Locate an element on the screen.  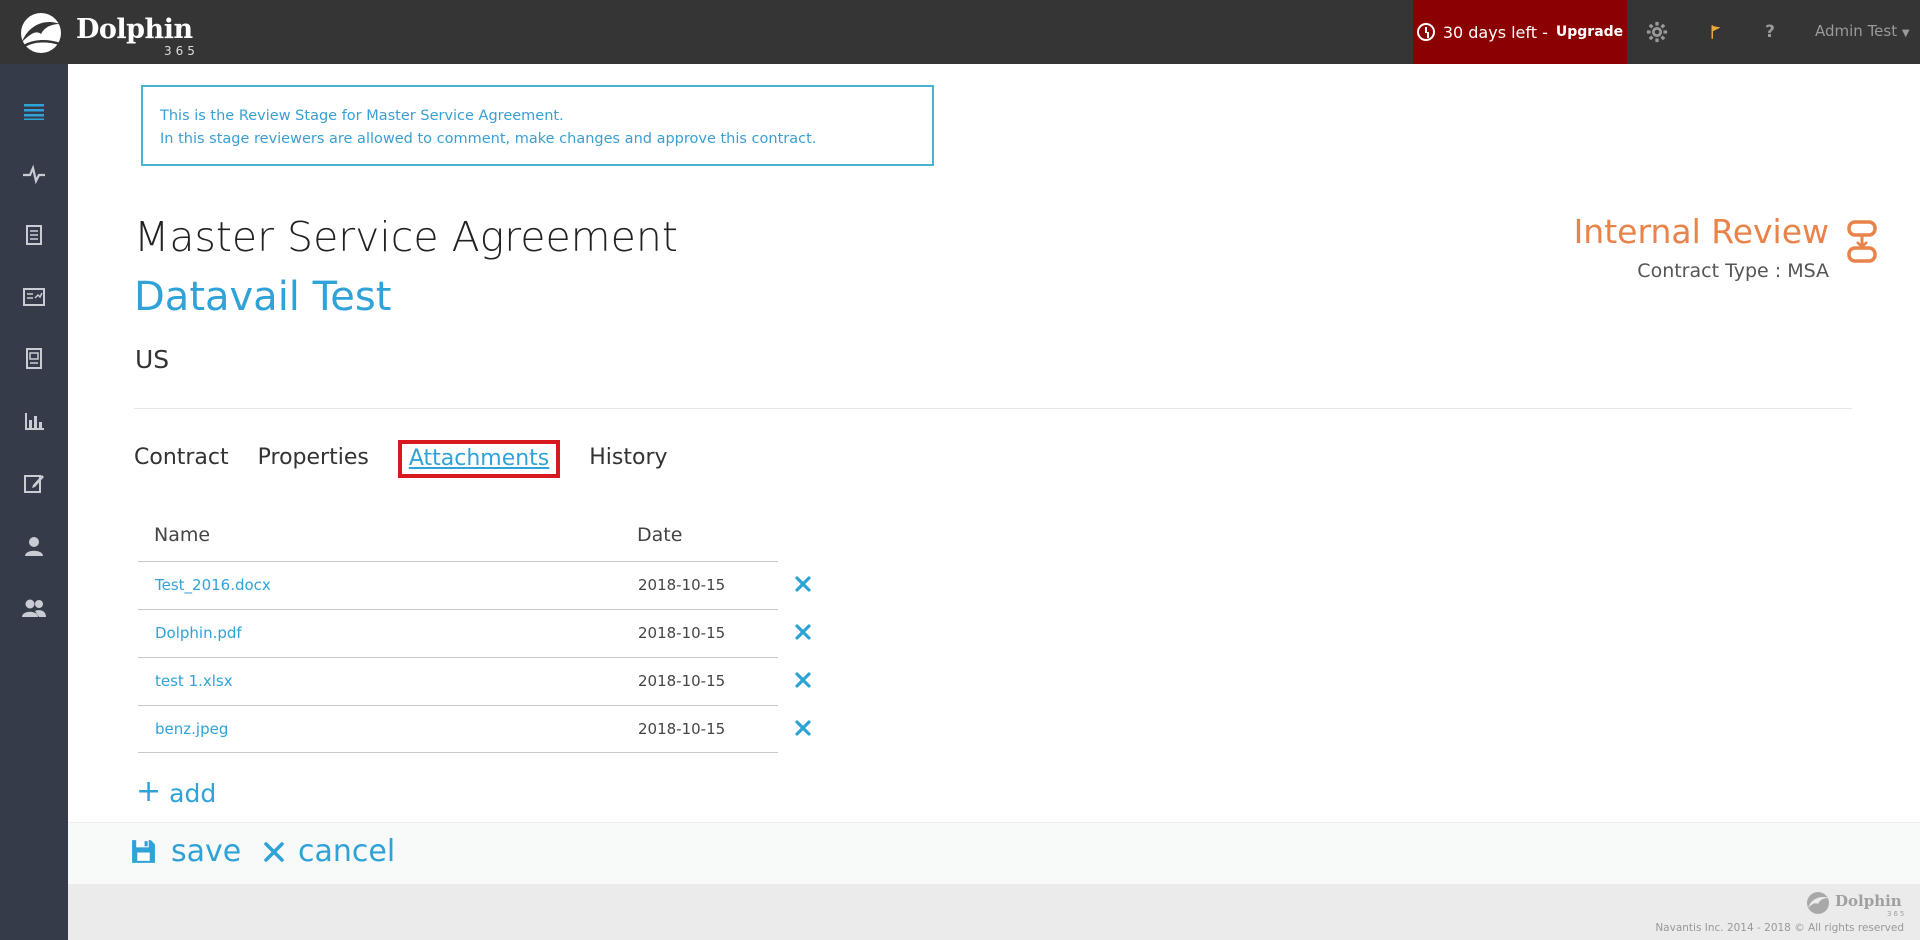
column-header-date: Date is located at coordinates (660, 535).